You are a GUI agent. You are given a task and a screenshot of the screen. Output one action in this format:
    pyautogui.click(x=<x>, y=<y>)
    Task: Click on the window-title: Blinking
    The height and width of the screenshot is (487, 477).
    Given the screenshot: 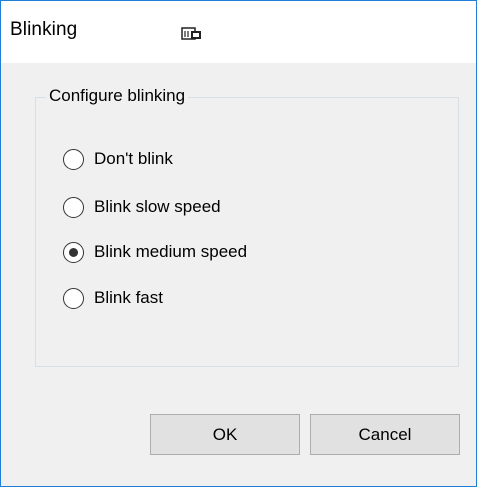 What is the action you would take?
    pyautogui.click(x=44, y=29)
    